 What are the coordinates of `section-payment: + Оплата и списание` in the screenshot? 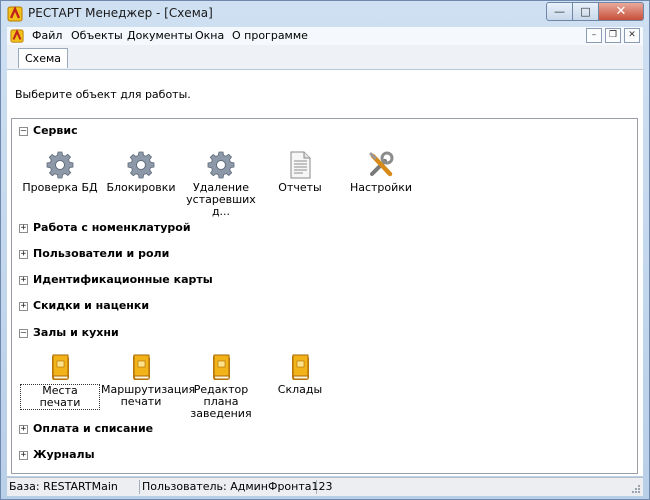 It's located at (322, 430).